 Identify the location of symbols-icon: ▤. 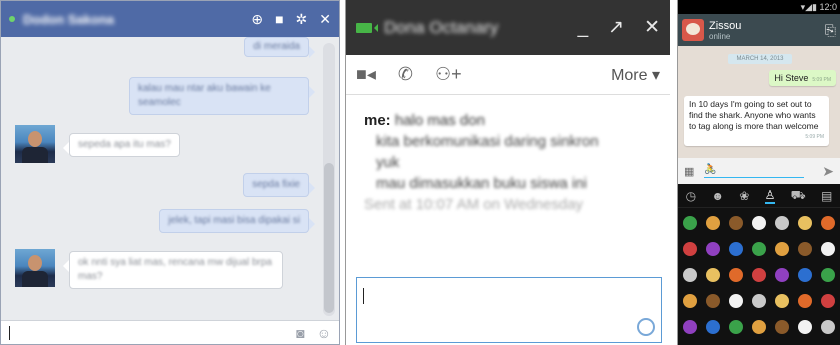
(826, 196).